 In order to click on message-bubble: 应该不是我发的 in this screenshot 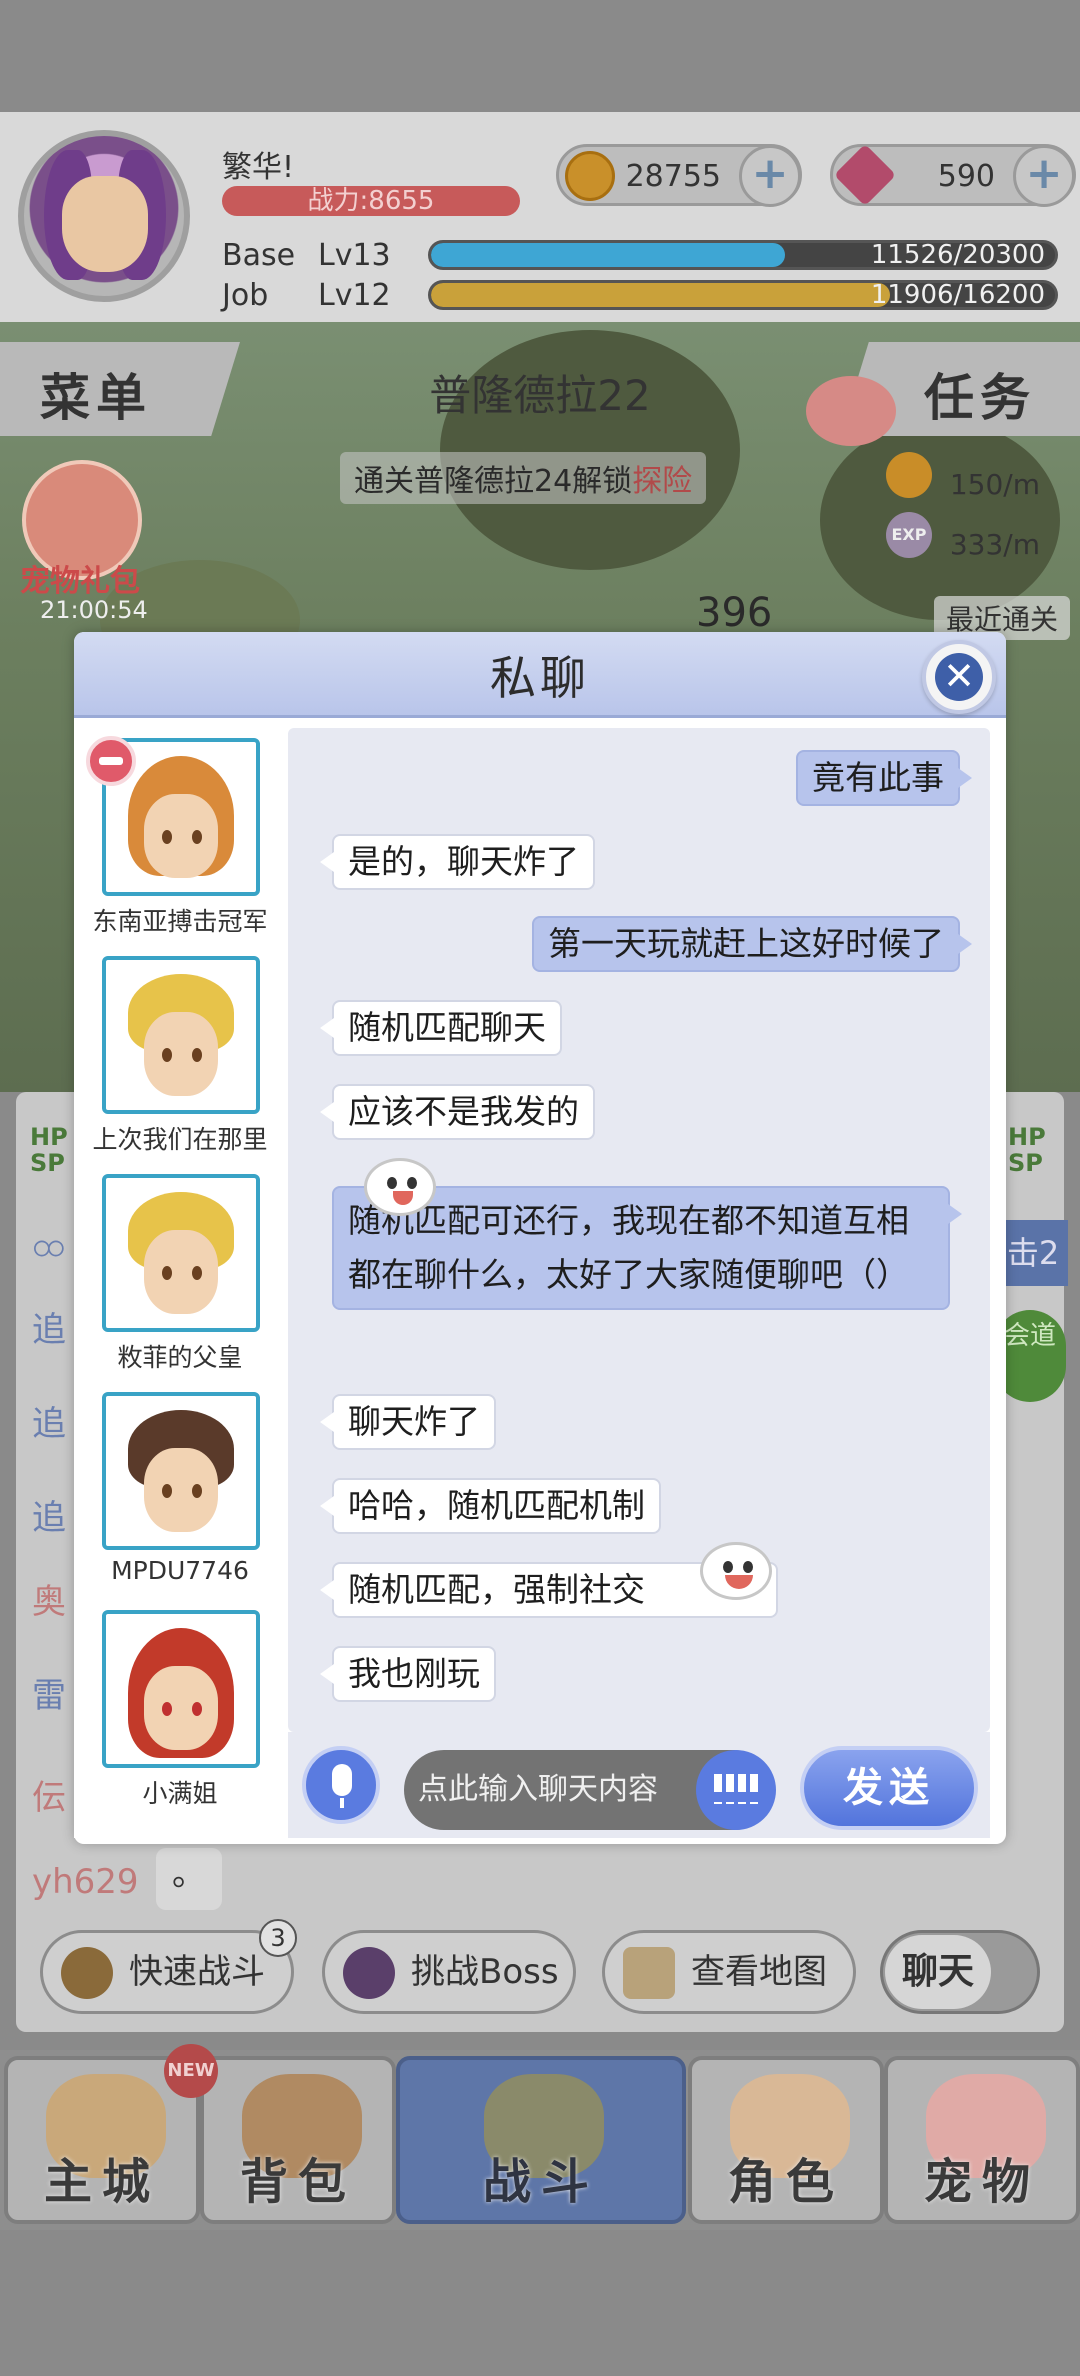, I will do `click(457, 1112)`.